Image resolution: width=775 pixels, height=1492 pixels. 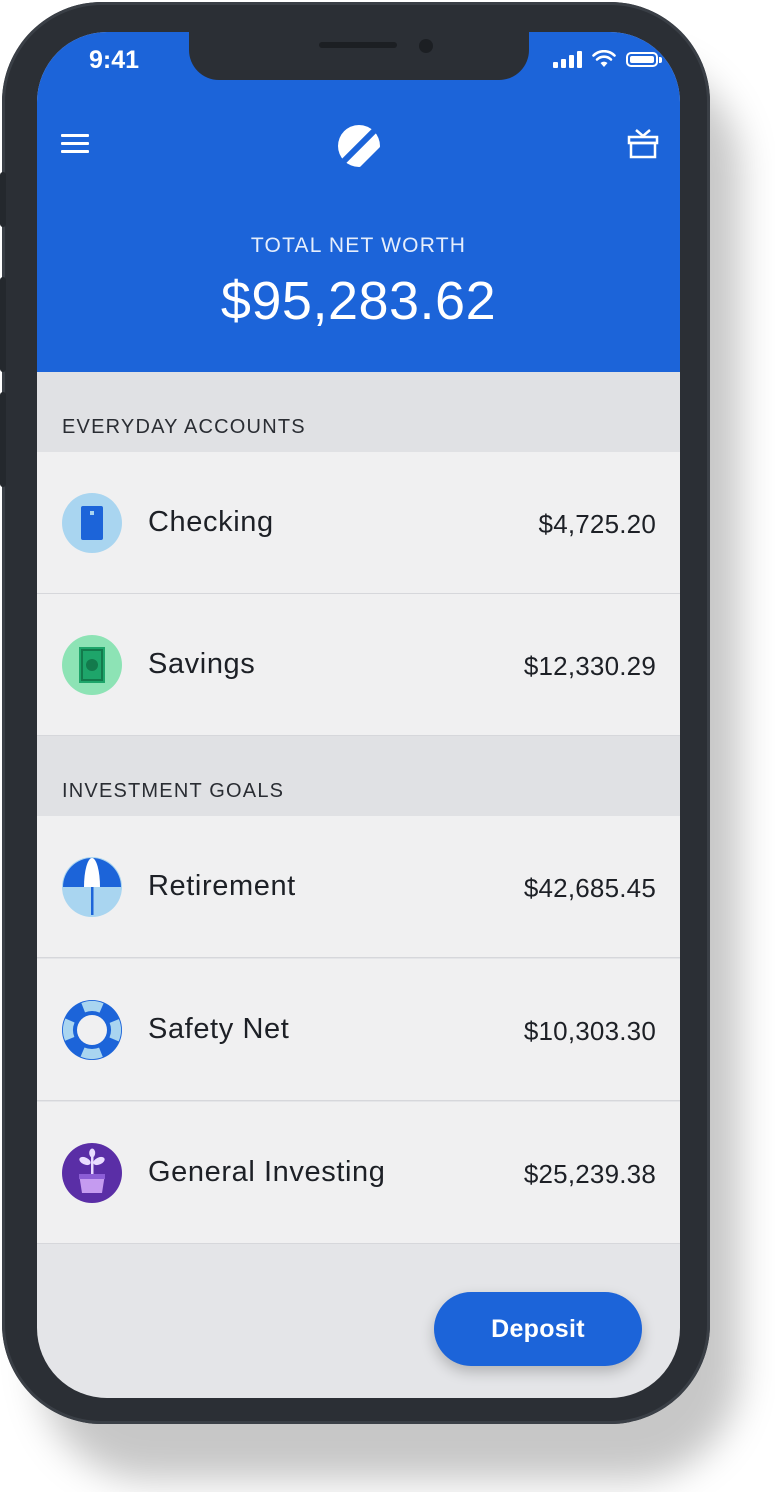 I want to click on cellular-signal-icon, so click(x=567, y=59).